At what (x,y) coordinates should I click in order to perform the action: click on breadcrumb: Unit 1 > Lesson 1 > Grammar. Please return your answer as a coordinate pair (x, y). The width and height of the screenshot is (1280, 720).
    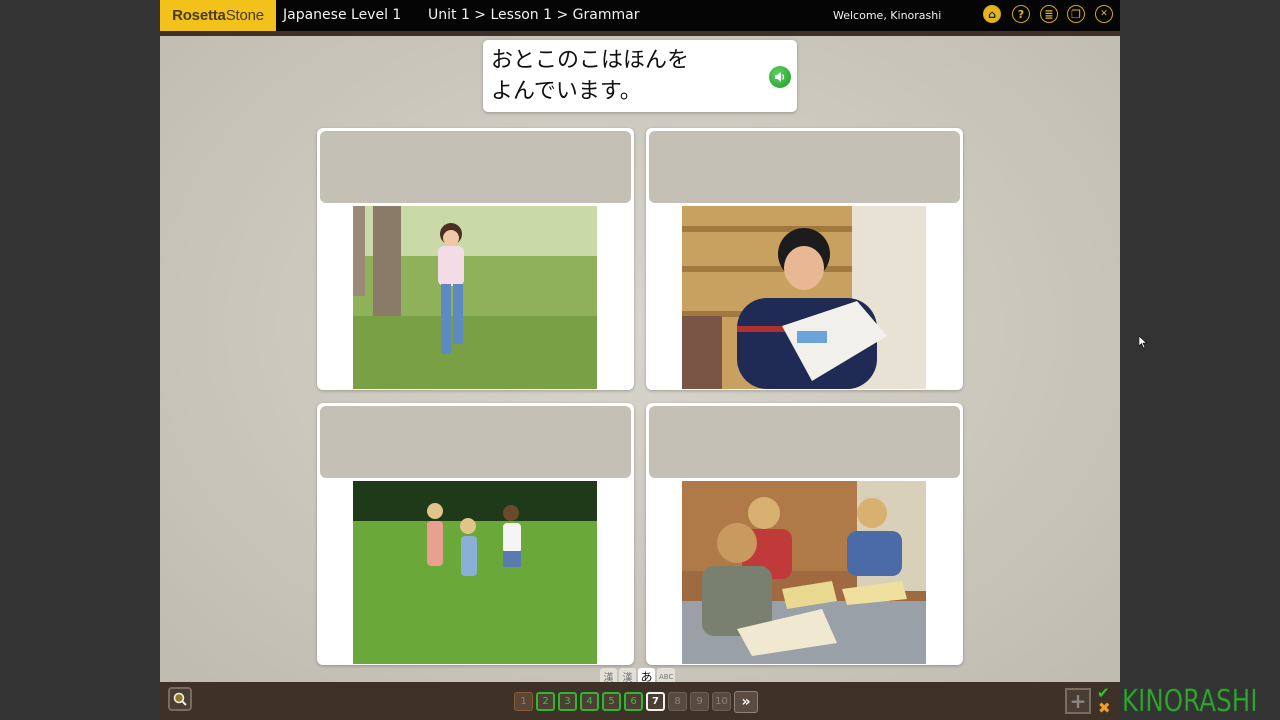
    Looking at the image, I should click on (533, 15).